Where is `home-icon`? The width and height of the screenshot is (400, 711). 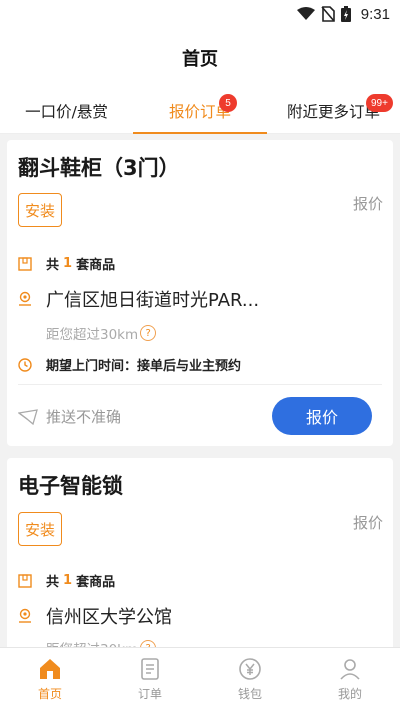
home-icon is located at coordinates (50, 669).